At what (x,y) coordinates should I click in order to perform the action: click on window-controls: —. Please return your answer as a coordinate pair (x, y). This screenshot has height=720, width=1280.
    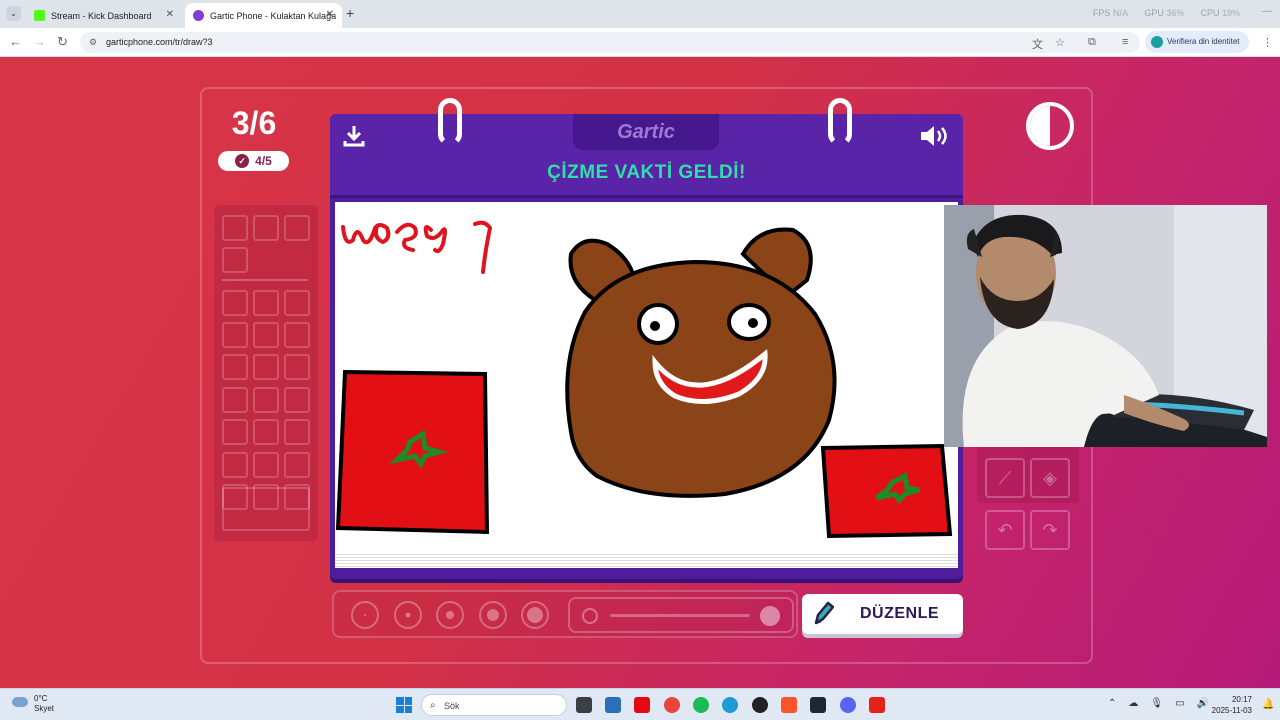
    Looking at the image, I should click on (1267, 11).